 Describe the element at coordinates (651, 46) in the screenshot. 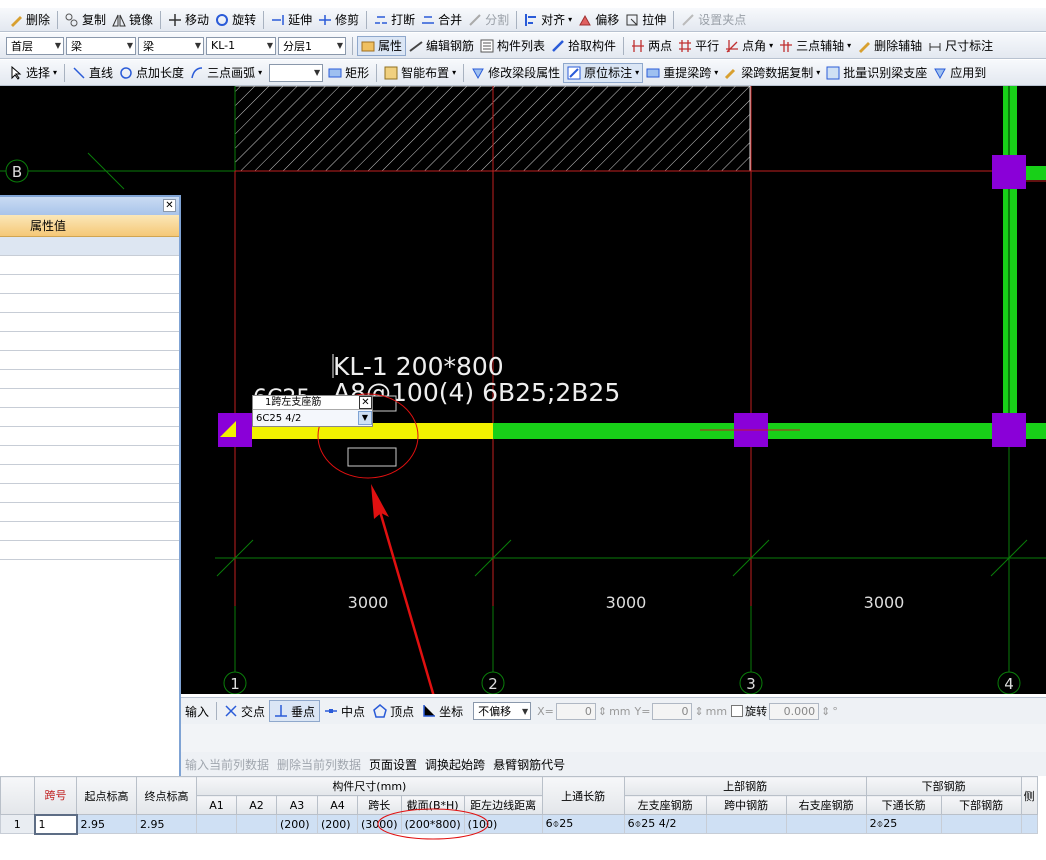

I see `two-points-button: 两点` at that location.